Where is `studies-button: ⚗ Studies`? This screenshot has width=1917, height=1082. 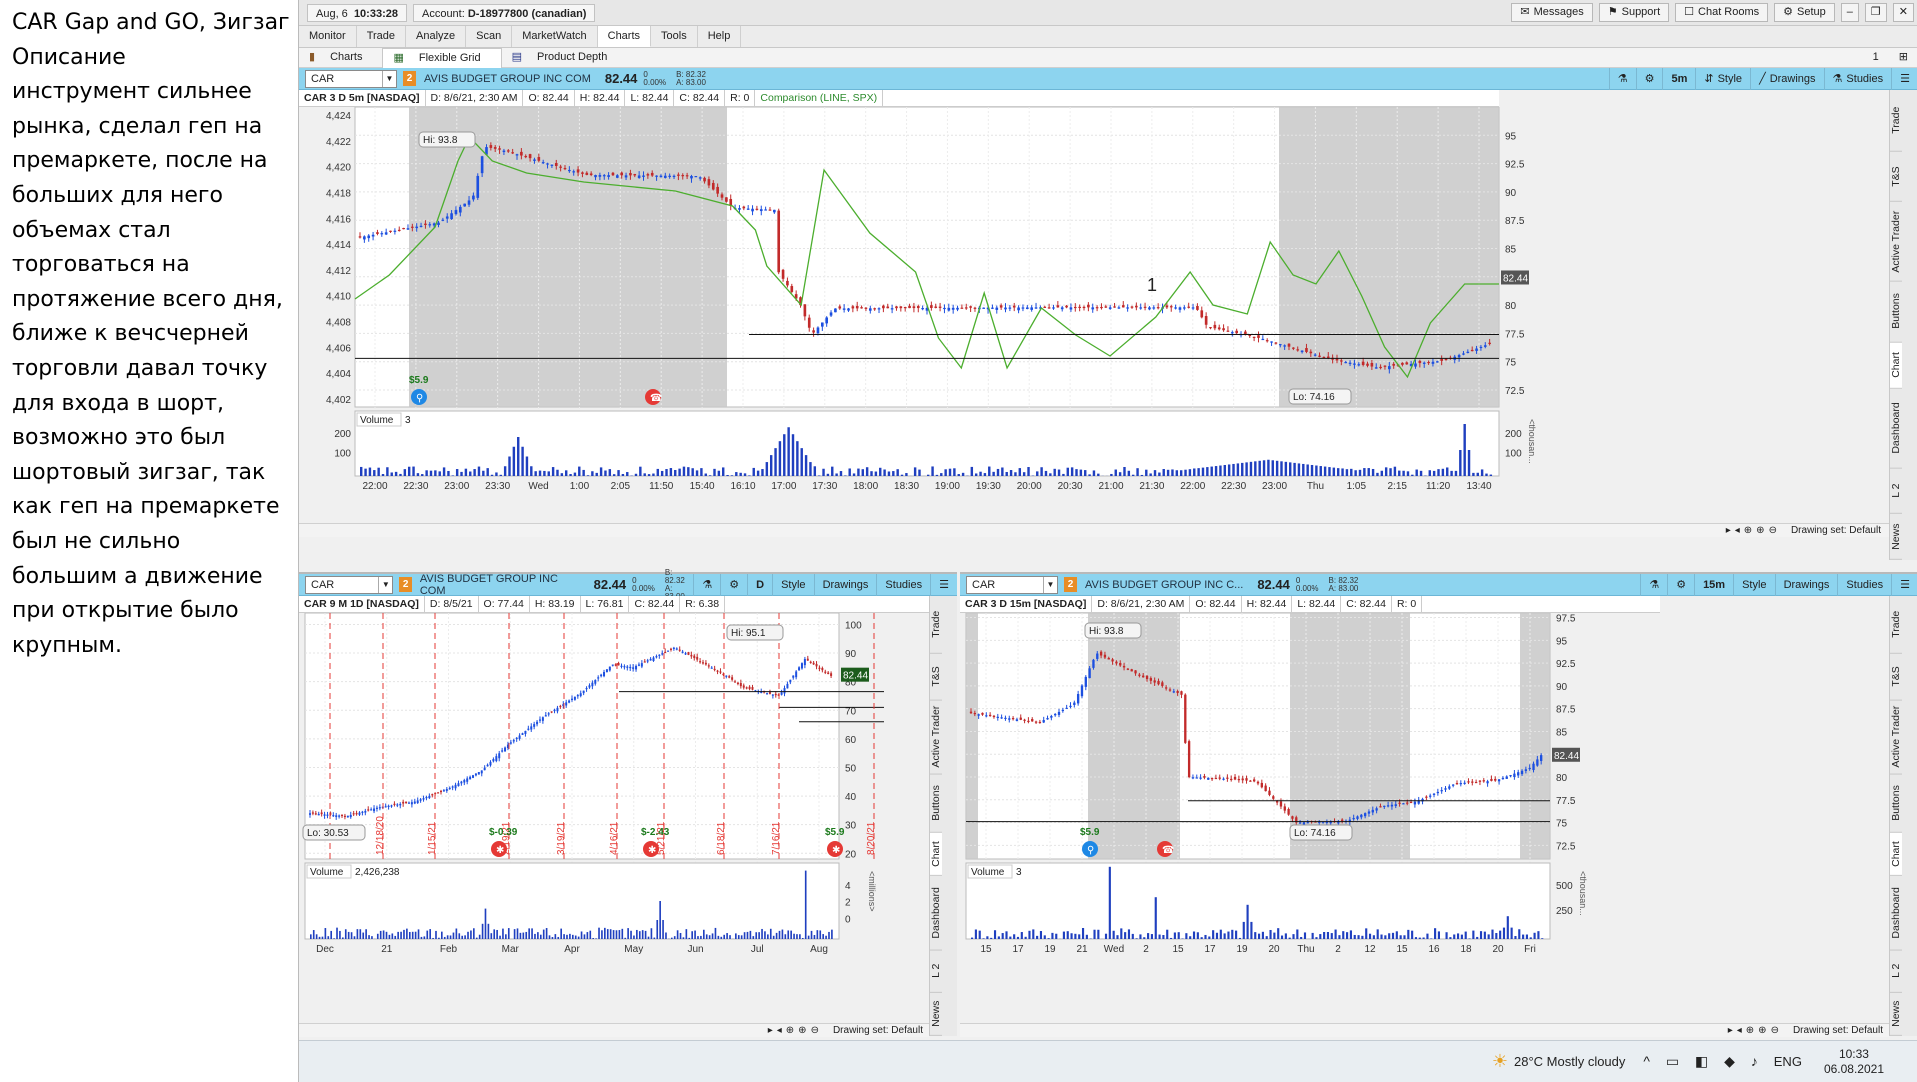
studies-button: ⚗ Studies is located at coordinates (1857, 78).